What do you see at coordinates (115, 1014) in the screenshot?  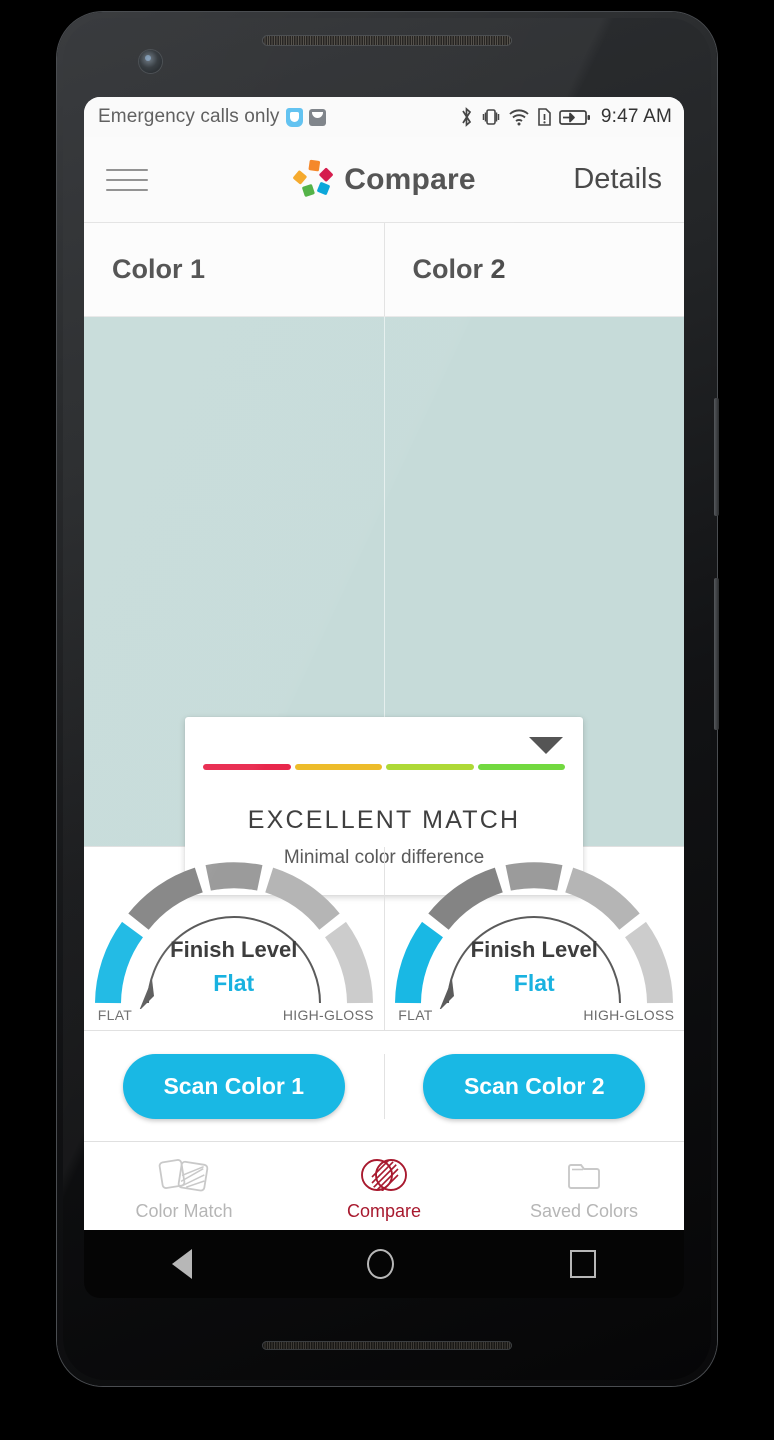 I see `gauge-1-min-label: FLAT` at bounding box center [115, 1014].